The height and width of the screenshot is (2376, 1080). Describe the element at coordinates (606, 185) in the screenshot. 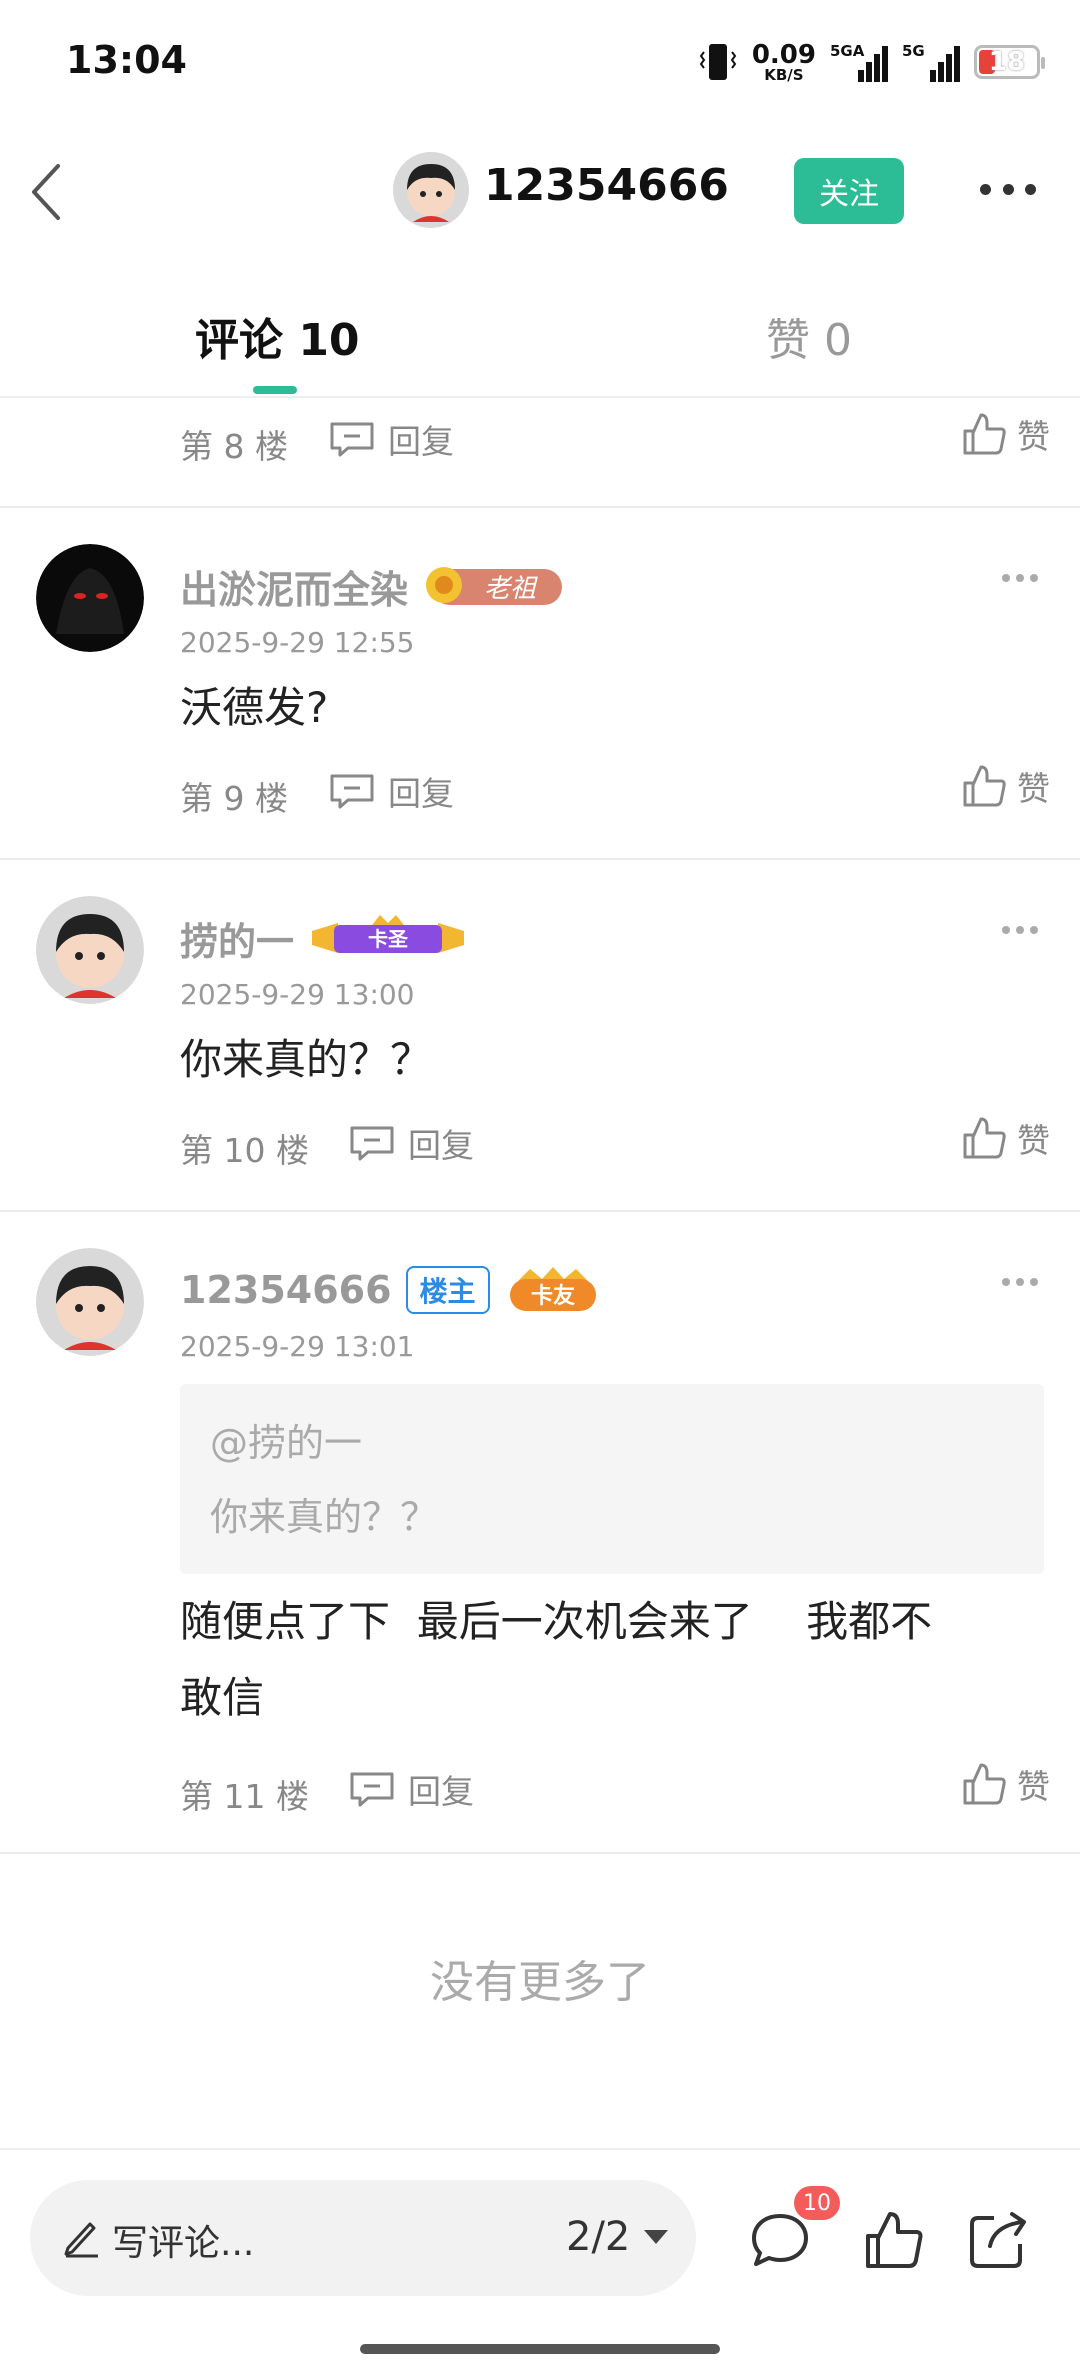

I see `header-username: 12354666` at that location.